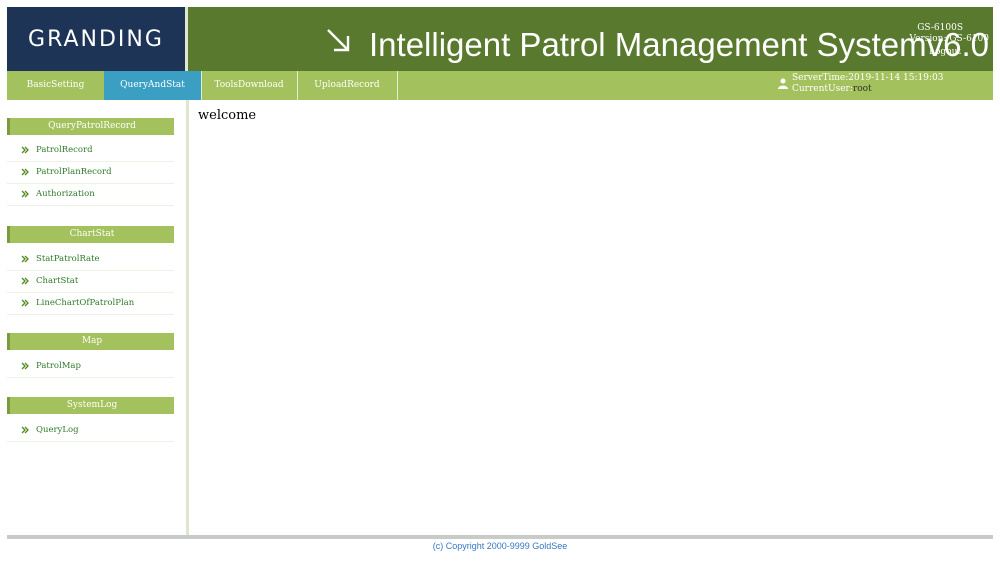 The width and height of the screenshot is (1000, 565). What do you see at coordinates (227, 115) in the screenshot?
I see `welcome-text: welcome` at bounding box center [227, 115].